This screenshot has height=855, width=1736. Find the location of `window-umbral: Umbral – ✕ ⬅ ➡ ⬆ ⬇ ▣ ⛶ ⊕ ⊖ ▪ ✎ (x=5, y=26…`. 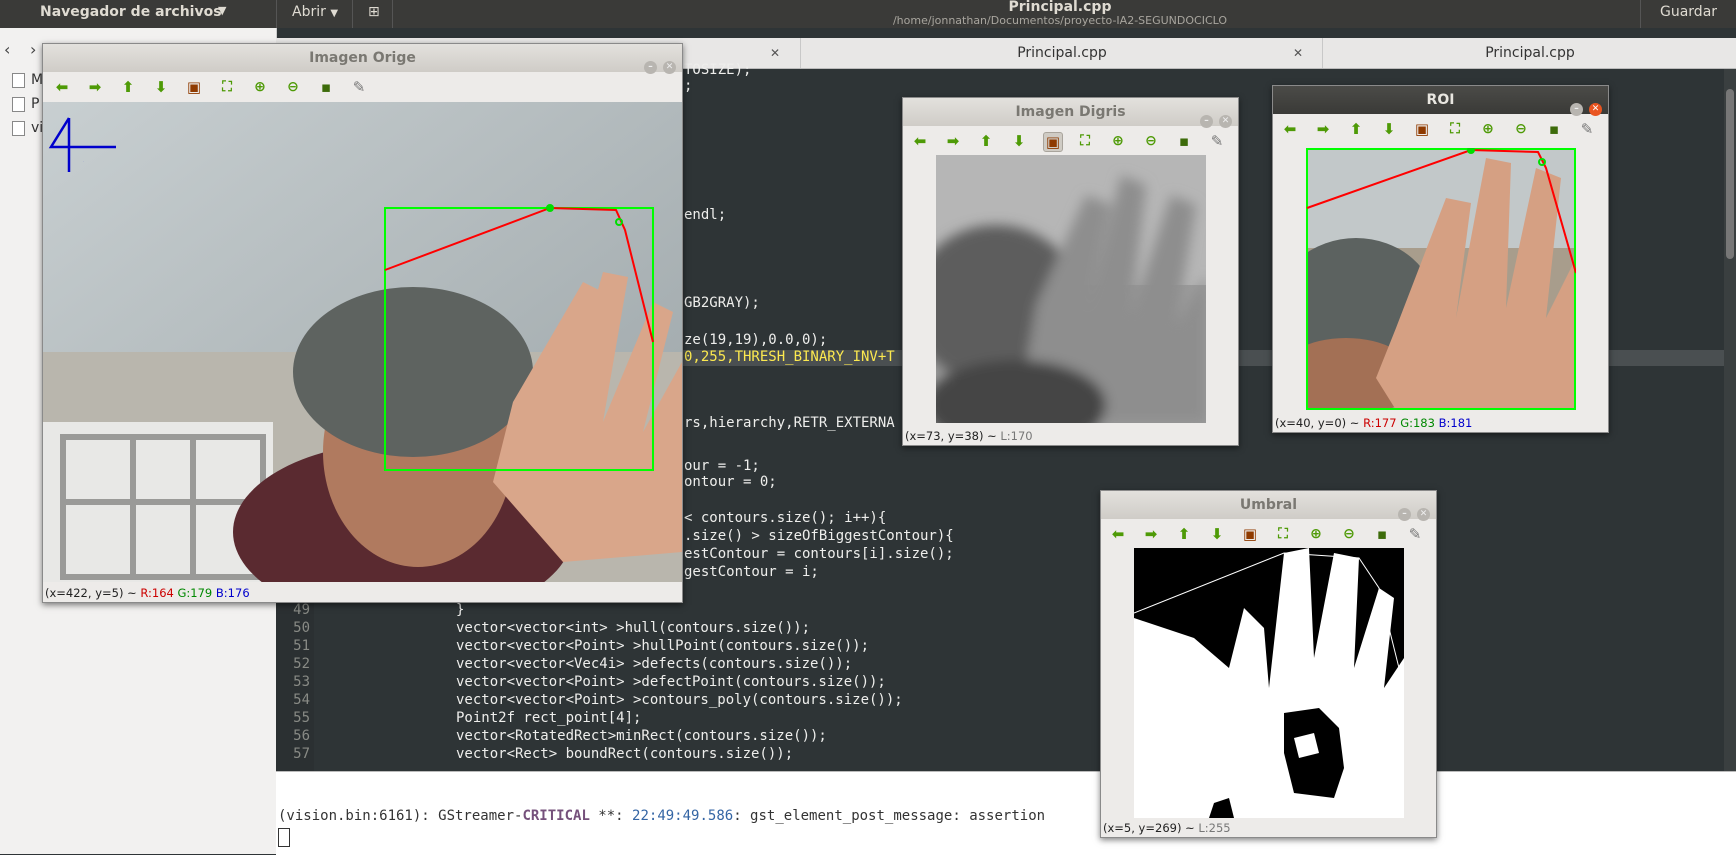

window-umbral: Umbral – ✕ ⬅ ➡ ⬆ ⬇ ▣ ⛶ ⊕ ⊖ ▪ ✎ (x=5, y=26… is located at coordinates (1268, 664).